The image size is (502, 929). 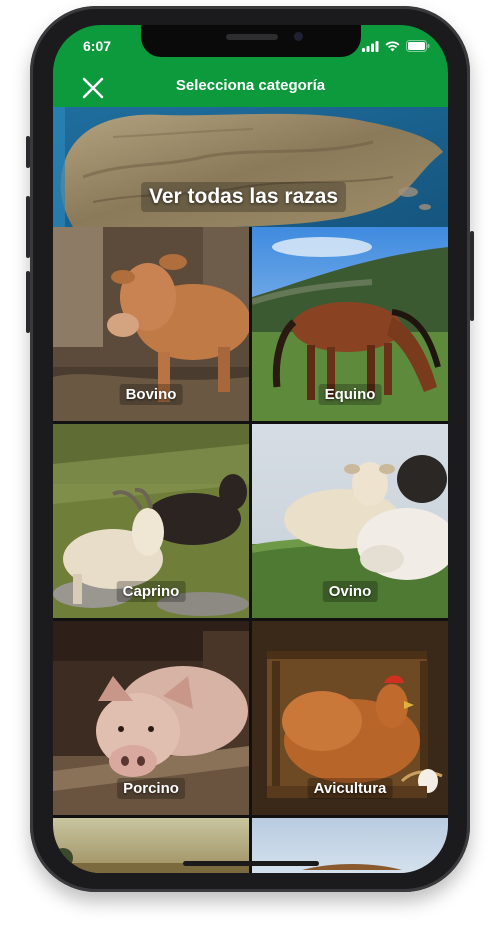 What do you see at coordinates (350, 521) in the screenshot?
I see `category-tile-ovino: Ovino` at bounding box center [350, 521].